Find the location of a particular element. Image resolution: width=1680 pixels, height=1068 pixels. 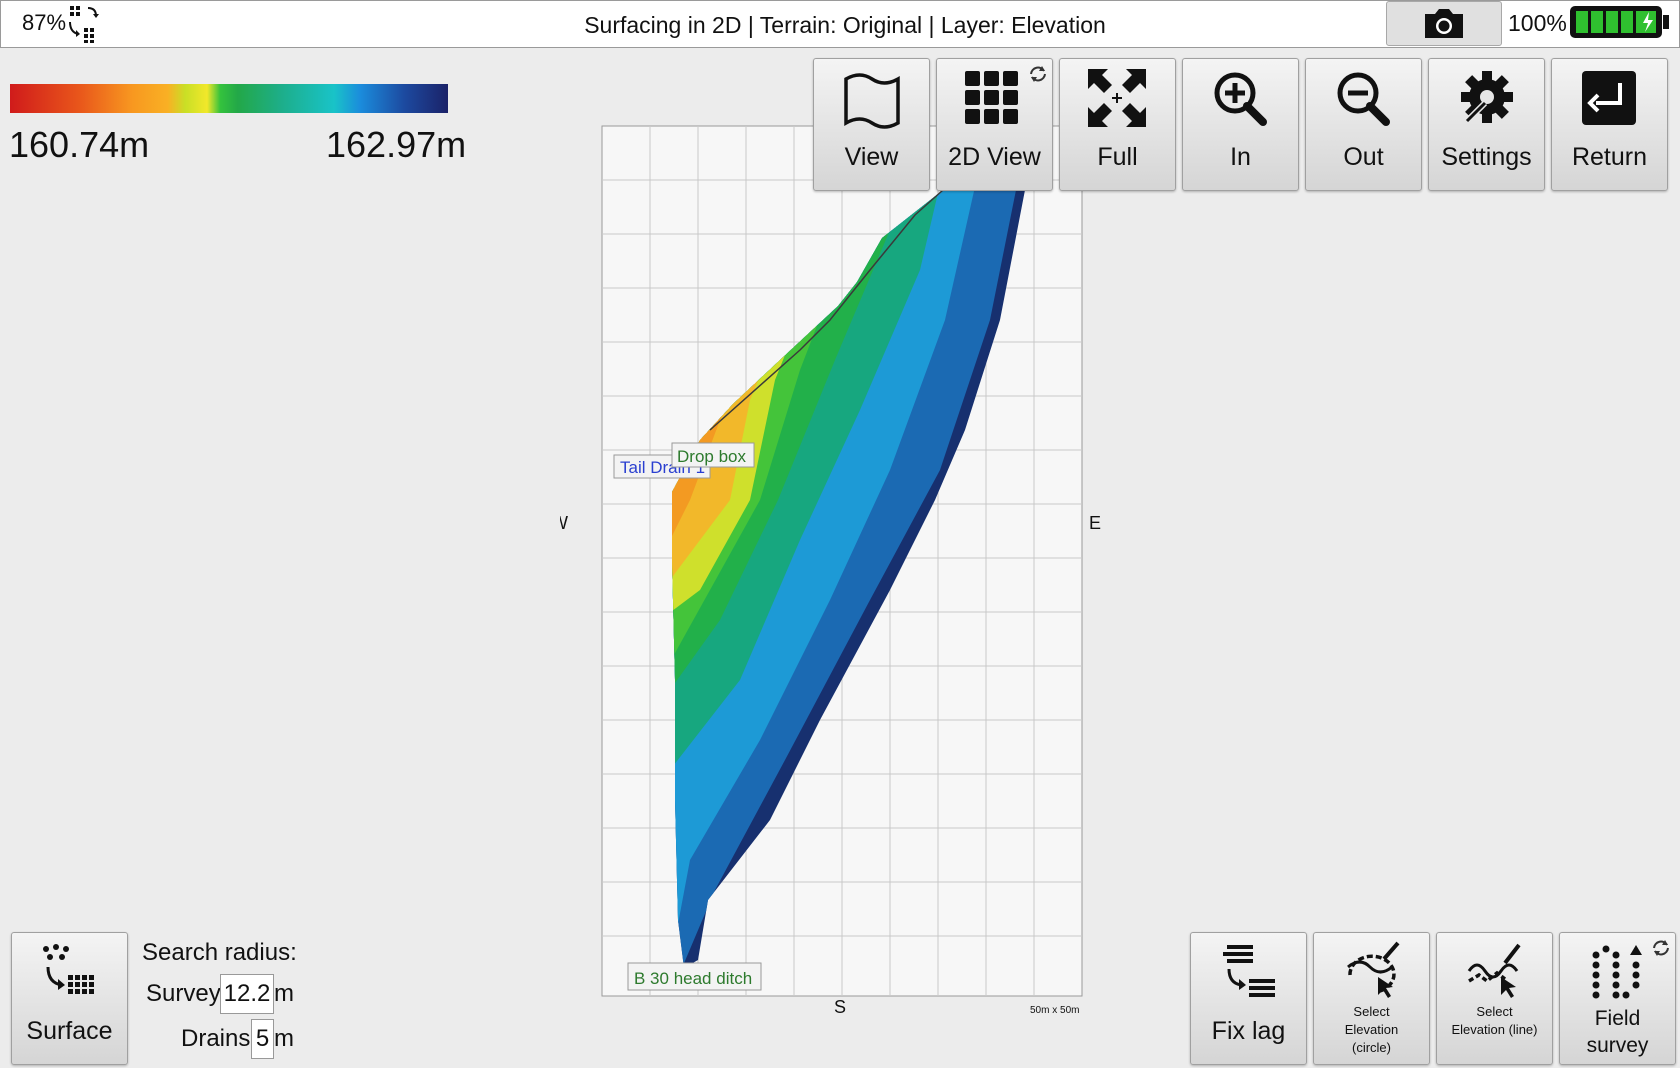

settings-button: Settings is located at coordinates (1486, 124).